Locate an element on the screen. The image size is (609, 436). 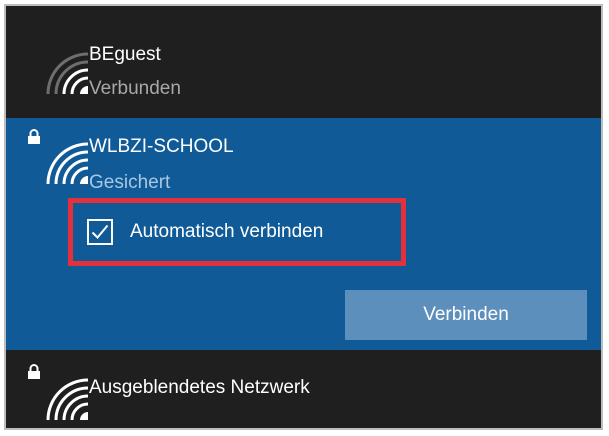
auto-connect-option: Automatisch verbinden is located at coordinates (237, 232).